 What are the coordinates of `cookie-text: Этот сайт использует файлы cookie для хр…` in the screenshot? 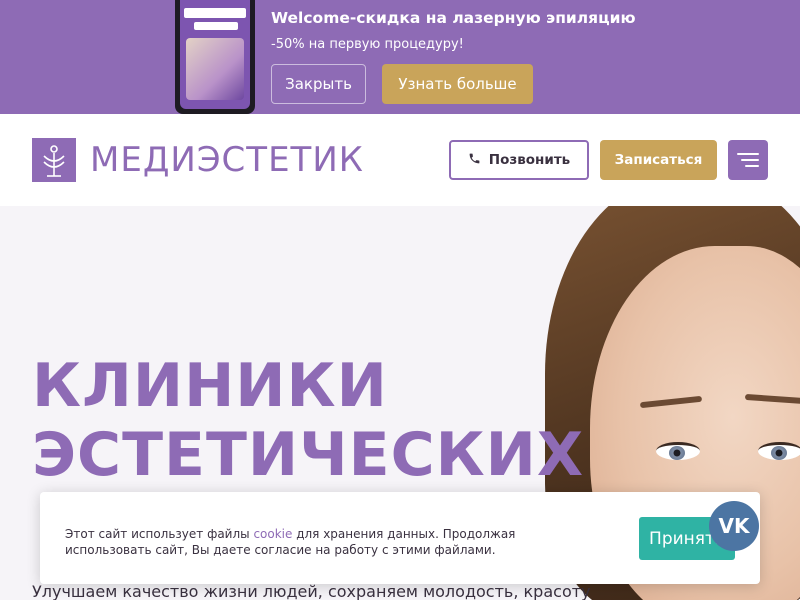 It's located at (325, 542).